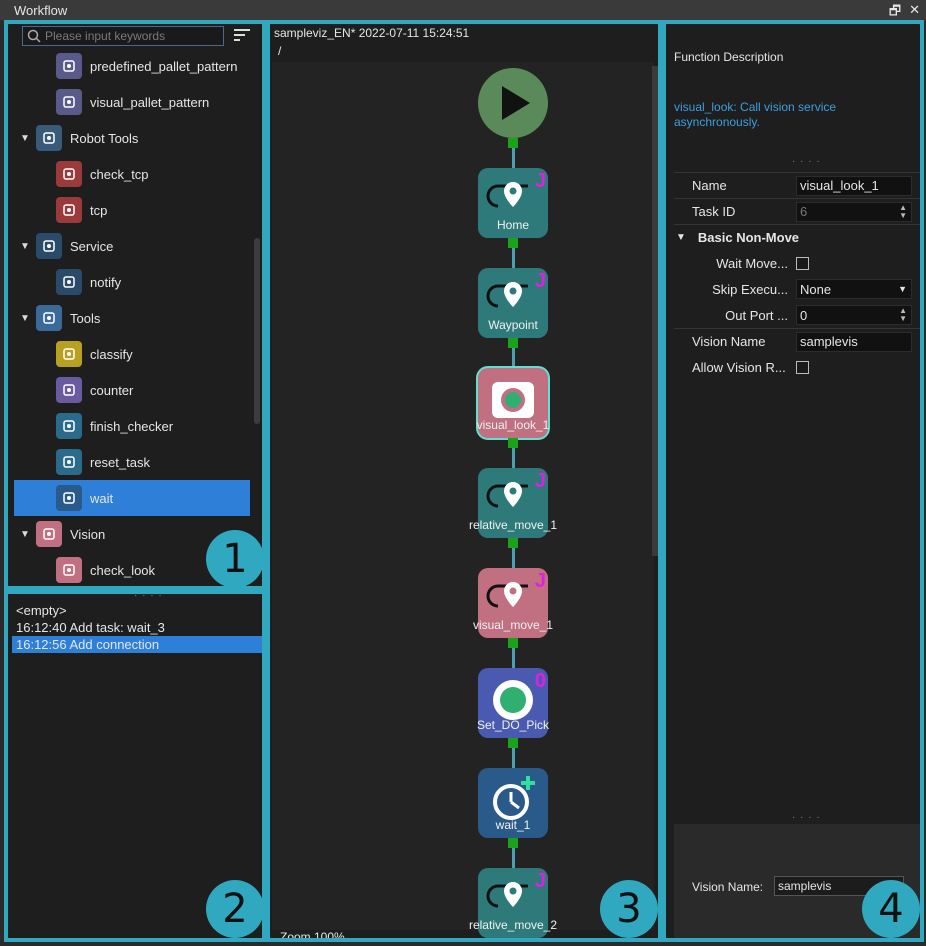 The height and width of the screenshot is (946, 926). I want to click on history-entry: 16:12:56 Add connection, so click(137, 644).